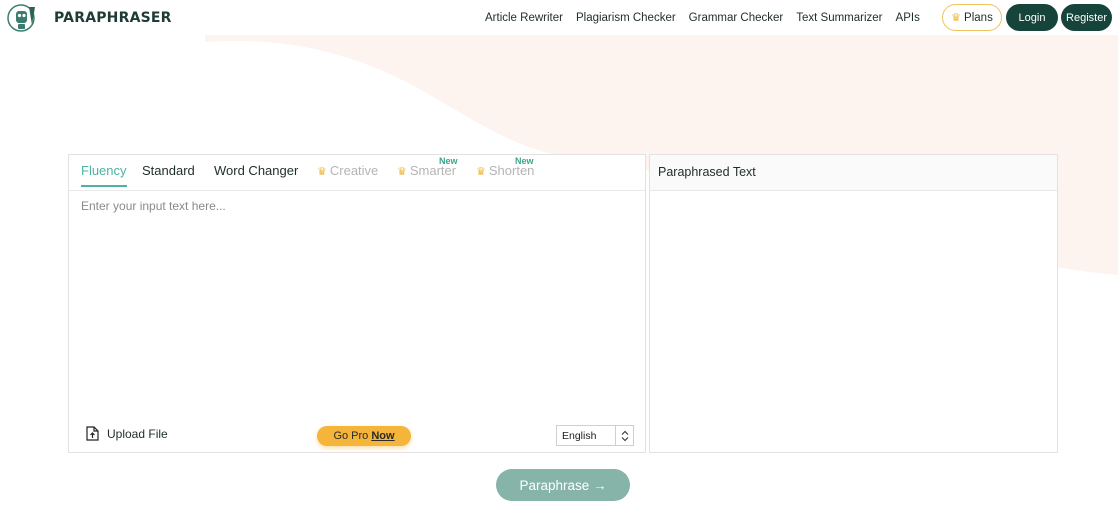 The height and width of the screenshot is (505, 1118). I want to click on upload-file-button: Upload File, so click(127, 433).